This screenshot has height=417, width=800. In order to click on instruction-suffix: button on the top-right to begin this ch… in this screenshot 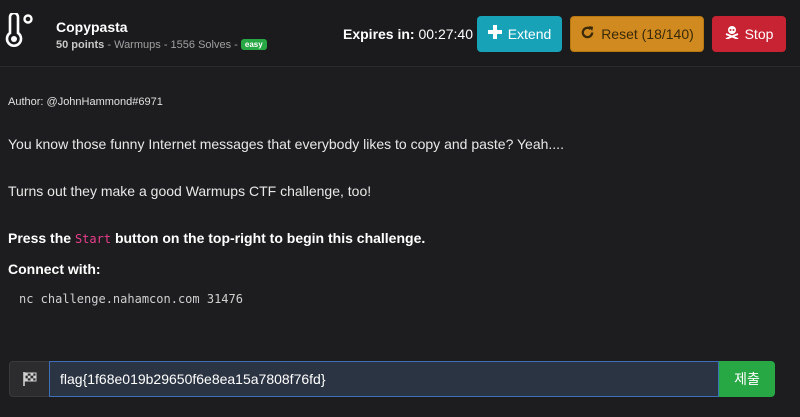, I will do `click(268, 238)`.